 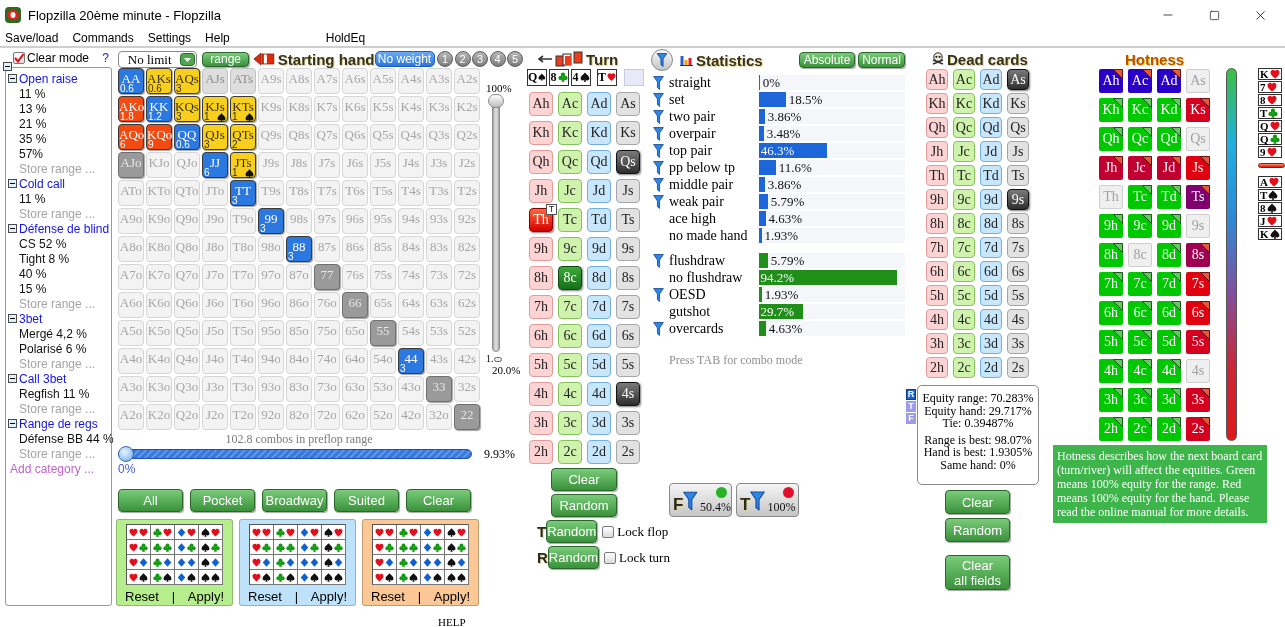 I want to click on hand-cell: A2s, so click(x=467, y=81).